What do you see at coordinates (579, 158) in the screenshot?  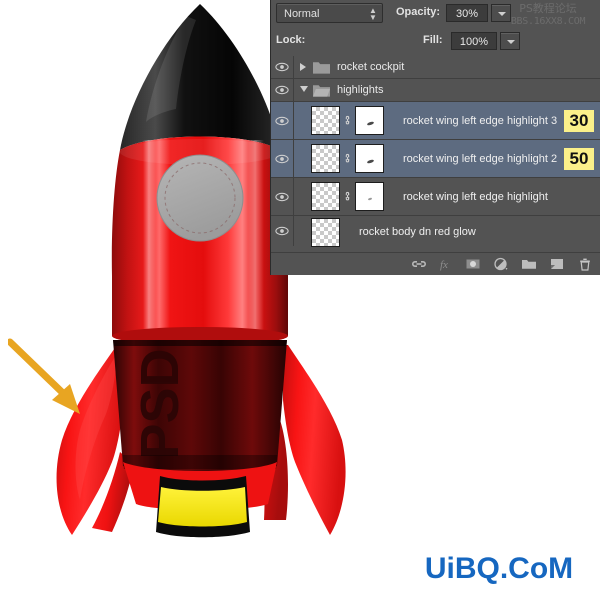 I see `opacity-badge: 50` at bounding box center [579, 158].